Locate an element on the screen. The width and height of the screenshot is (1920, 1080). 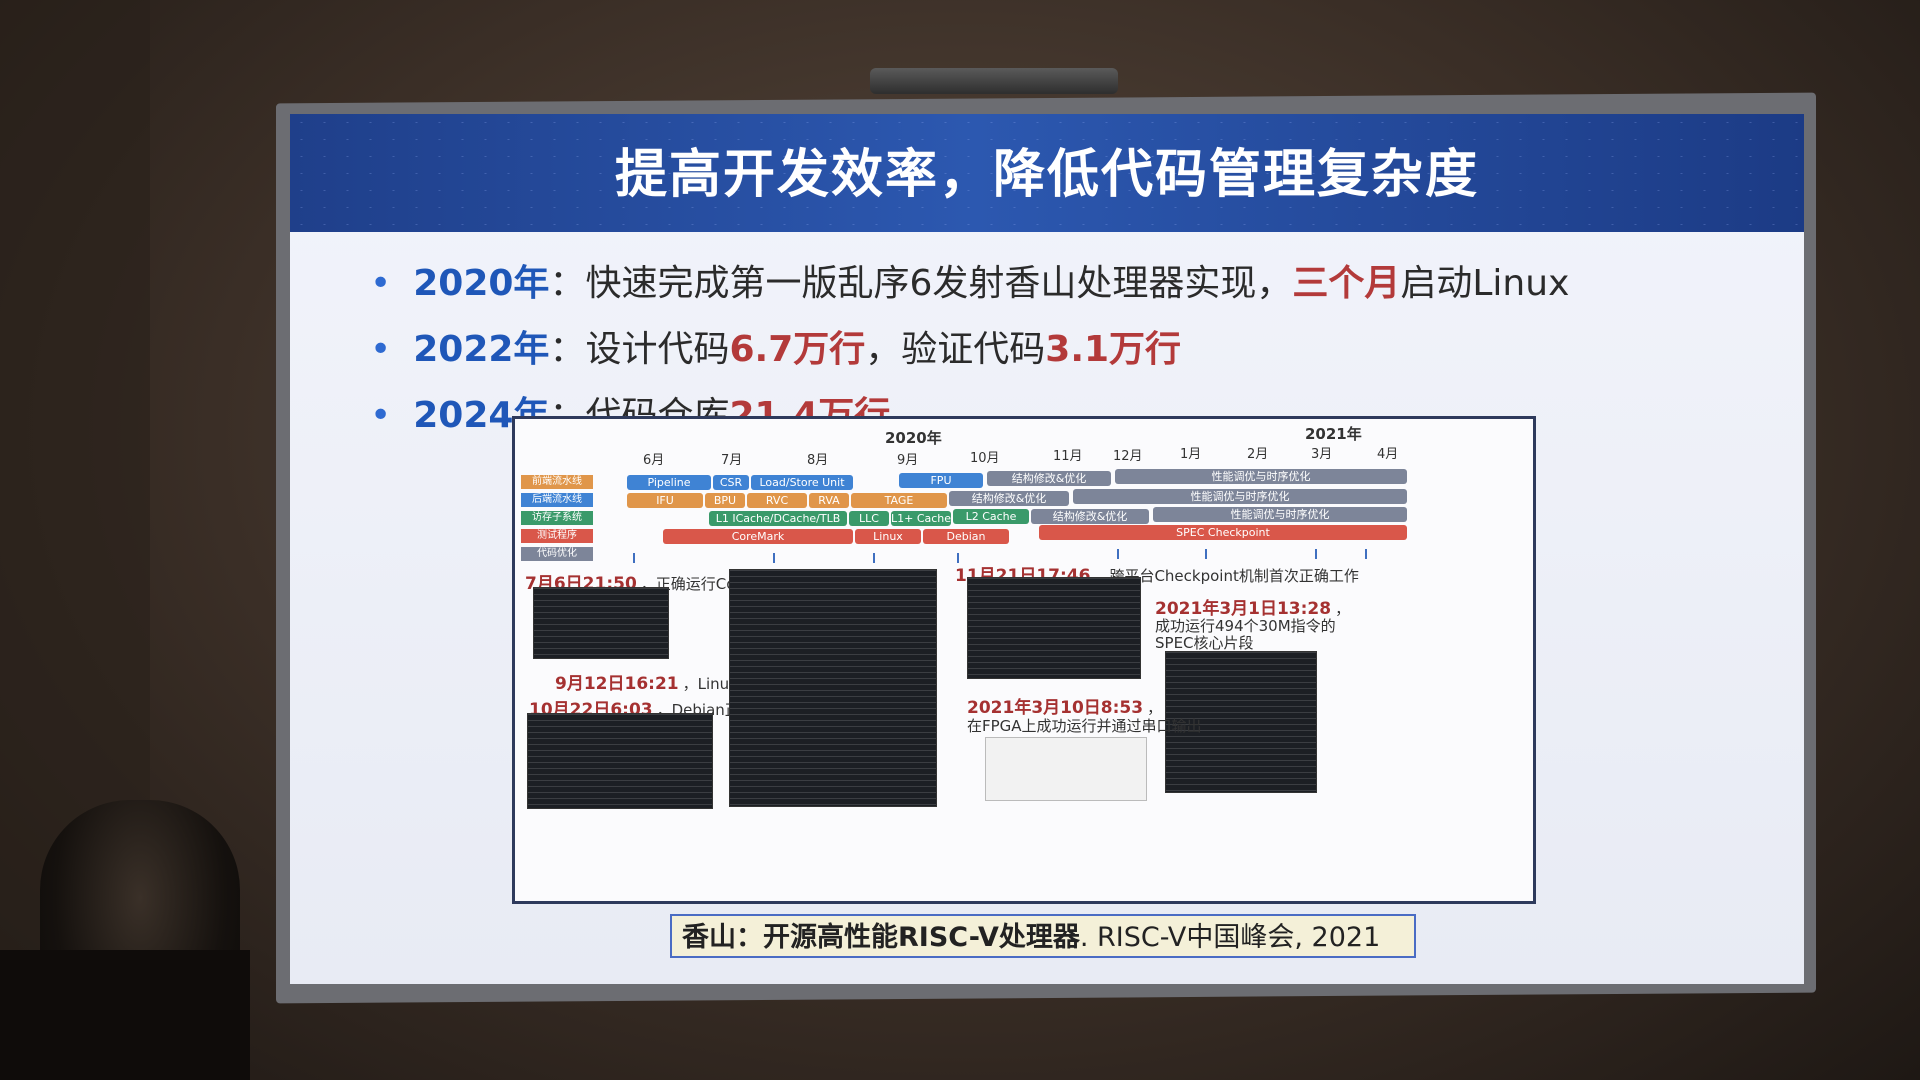
month-label: 6月 is located at coordinates (654, 460).